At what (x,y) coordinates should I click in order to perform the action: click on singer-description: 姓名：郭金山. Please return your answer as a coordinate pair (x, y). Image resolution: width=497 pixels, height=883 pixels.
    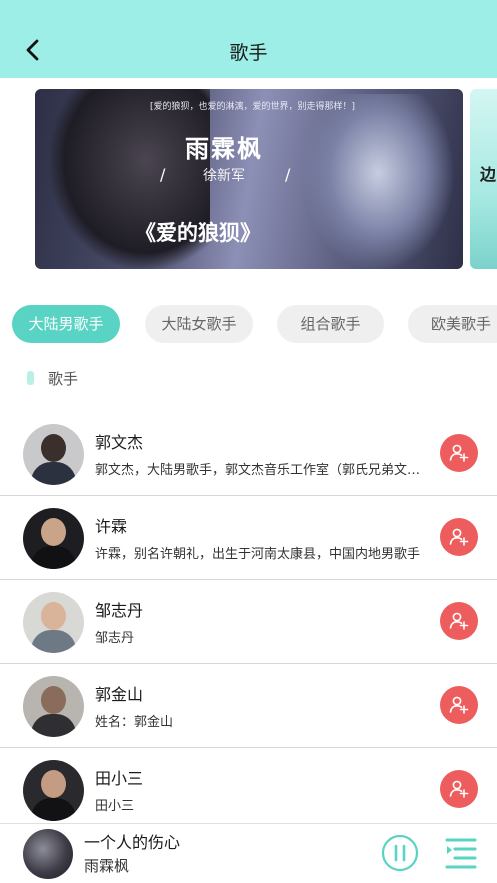
    Looking at the image, I should click on (134, 722).